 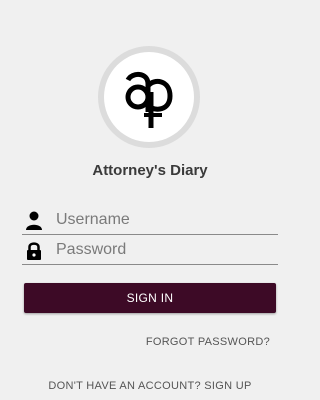 What do you see at coordinates (34, 251) in the screenshot?
I see `lock-icon` at bounding box center [34, 251].